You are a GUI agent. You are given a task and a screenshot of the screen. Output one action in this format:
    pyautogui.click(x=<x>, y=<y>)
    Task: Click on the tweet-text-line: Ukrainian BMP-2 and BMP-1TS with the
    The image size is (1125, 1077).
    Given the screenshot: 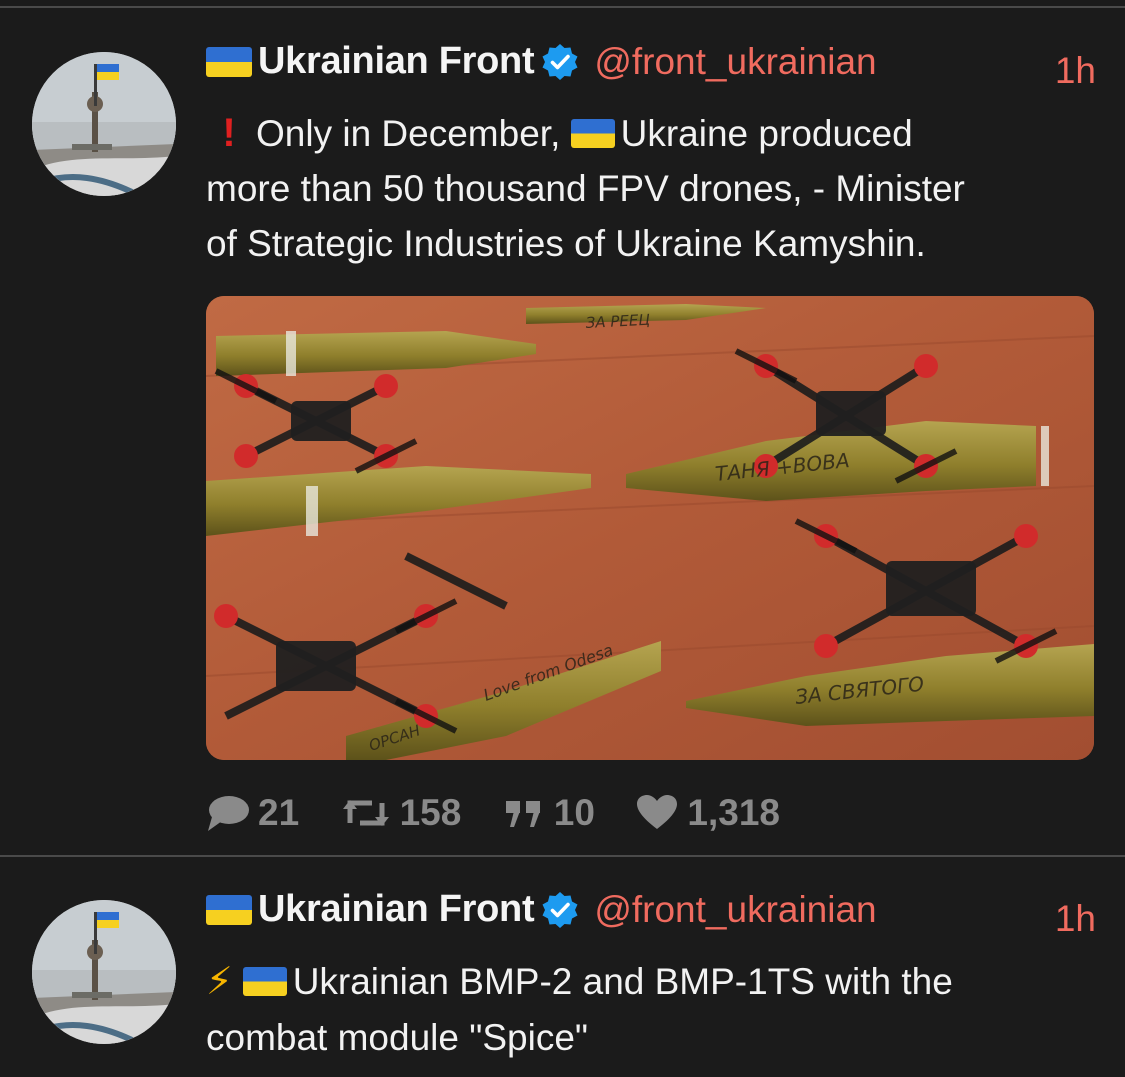 What is the action you would take?
    pyautogui.click(x=622, y=981)
    